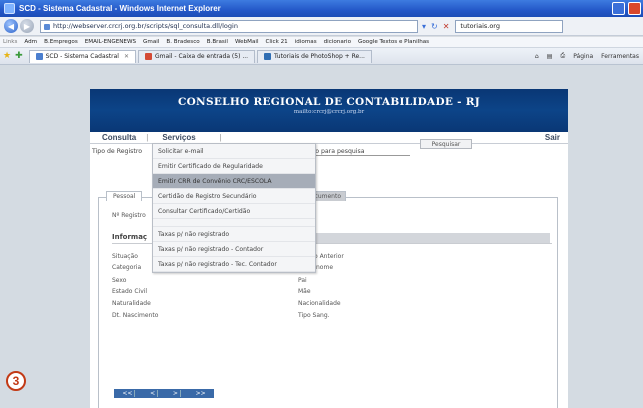 The image size is (643, 408). I want to click on details-tabs: Pessoal, so click(124, 196).